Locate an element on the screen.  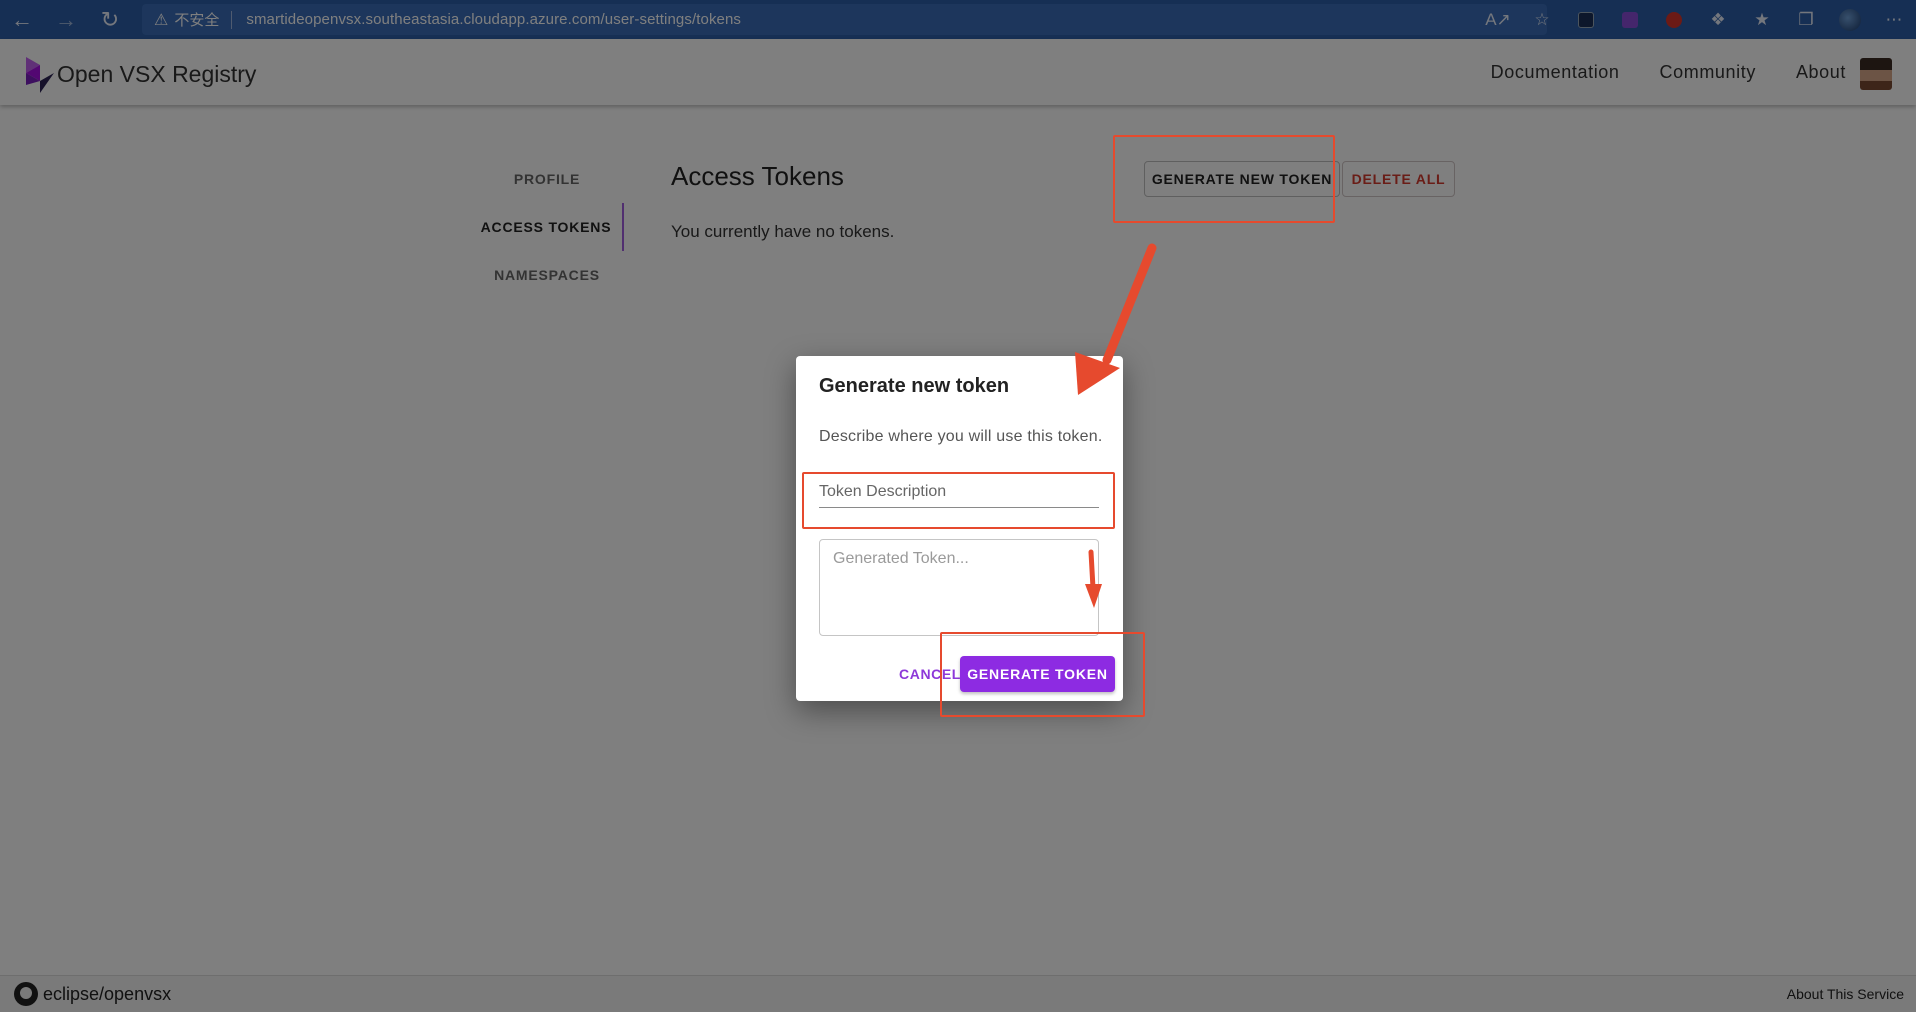
annotation-box-generate-new is located at coordinates (1224, 179).